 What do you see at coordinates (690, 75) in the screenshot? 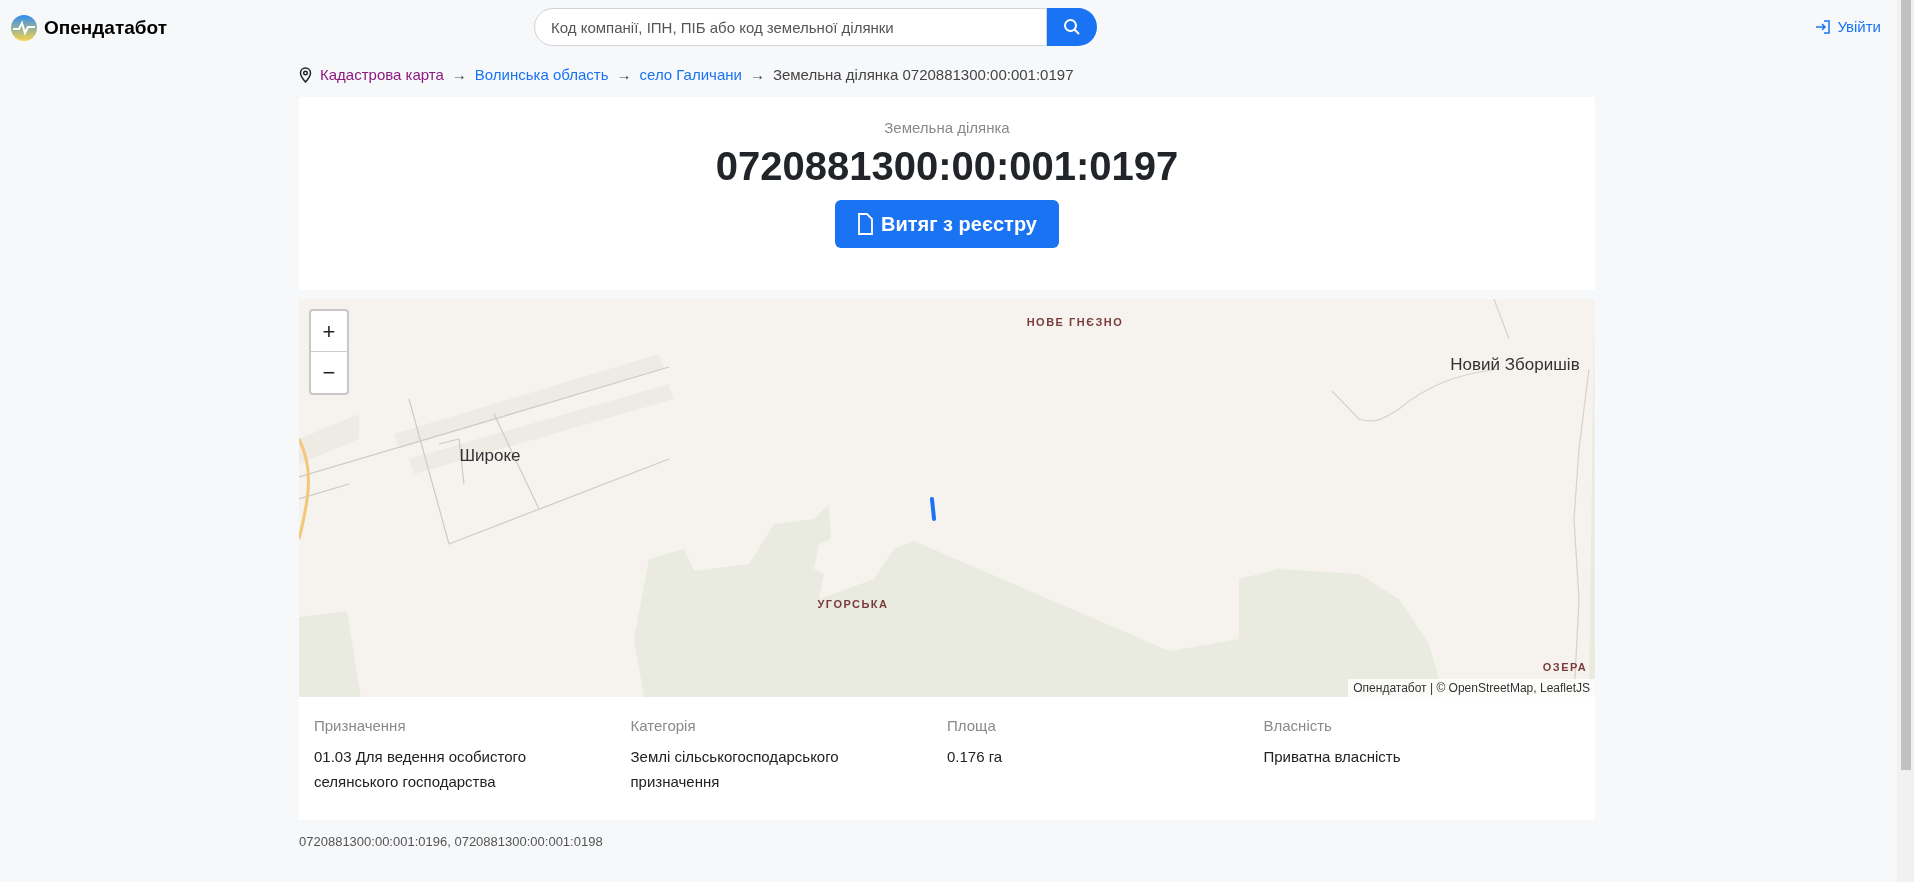
I see `breadcrumb-link: село Галичани` at bounding box center [690, 75].